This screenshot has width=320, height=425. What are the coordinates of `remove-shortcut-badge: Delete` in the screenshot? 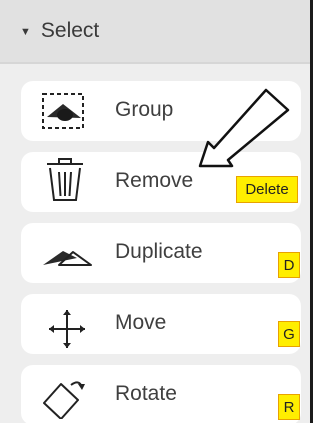 It's located at (267, 189).